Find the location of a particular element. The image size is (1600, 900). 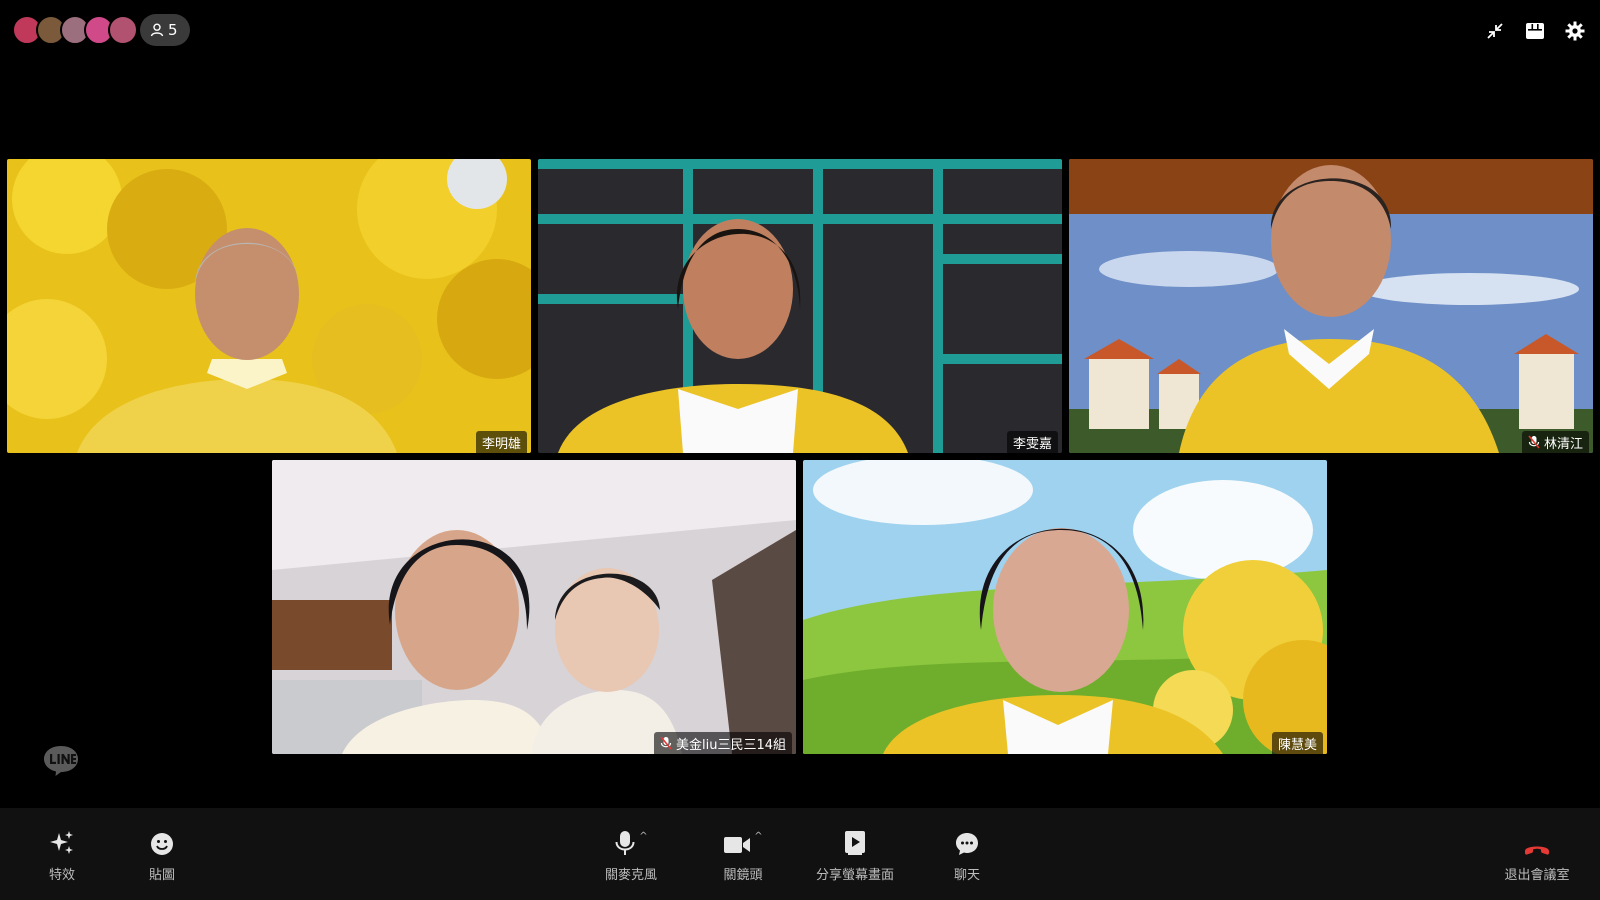

participant-name-tag: 美金liu三民三14組 is located at coordinates (722, 743).